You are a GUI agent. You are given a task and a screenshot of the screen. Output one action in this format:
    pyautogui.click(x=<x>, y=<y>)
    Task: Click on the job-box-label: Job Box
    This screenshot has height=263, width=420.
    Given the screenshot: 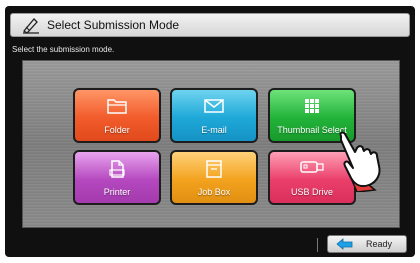 What is the action you would take?
    pyautogui.click(x=214, y=192)
    